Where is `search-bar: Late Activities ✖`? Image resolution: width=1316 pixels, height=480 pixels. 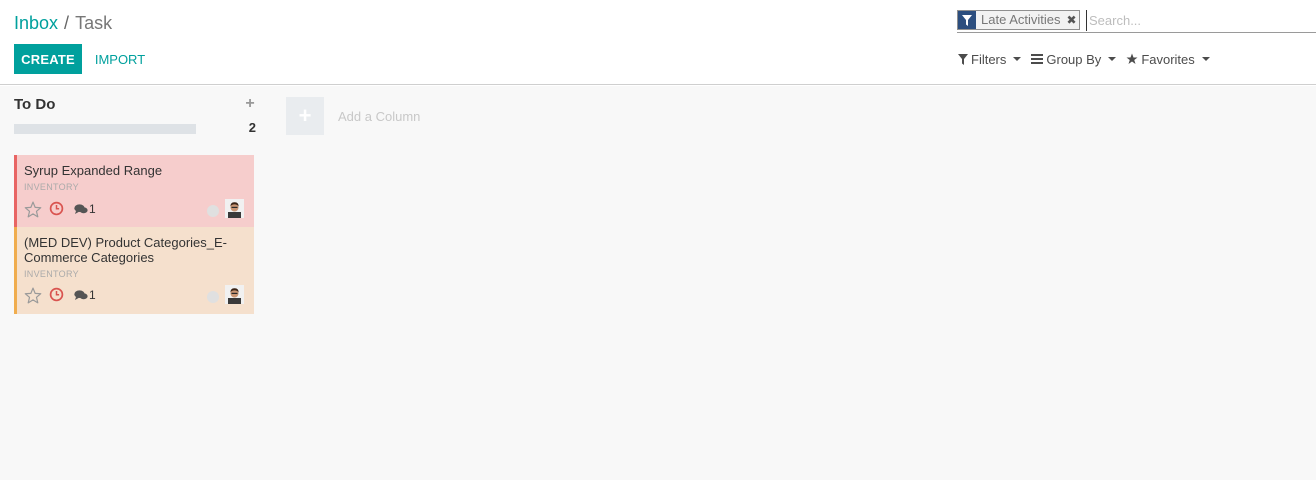
search-bar: Late Activities ✖ is located at coordinates (1136, 21).